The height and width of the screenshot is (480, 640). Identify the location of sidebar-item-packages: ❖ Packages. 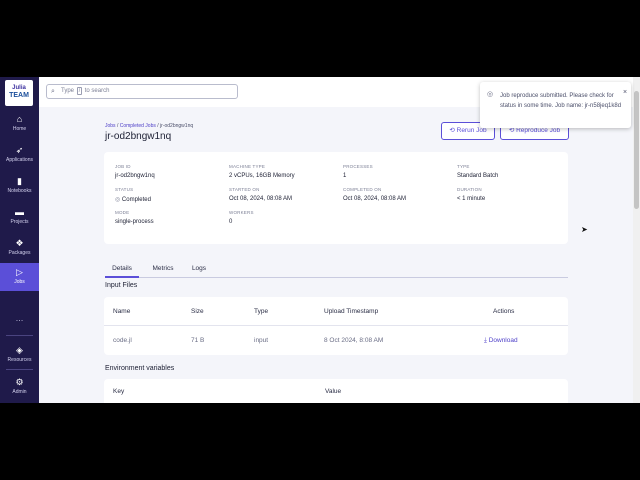
(19, 248).